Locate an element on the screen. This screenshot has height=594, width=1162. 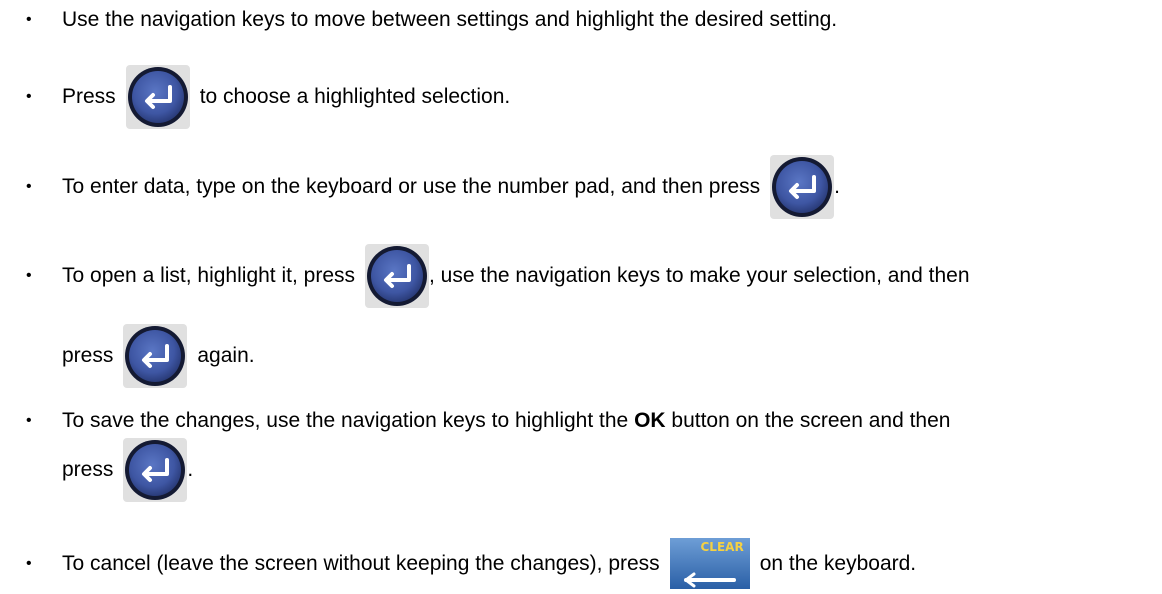
item-text-line2: press . is located at coordinates (127, 470).